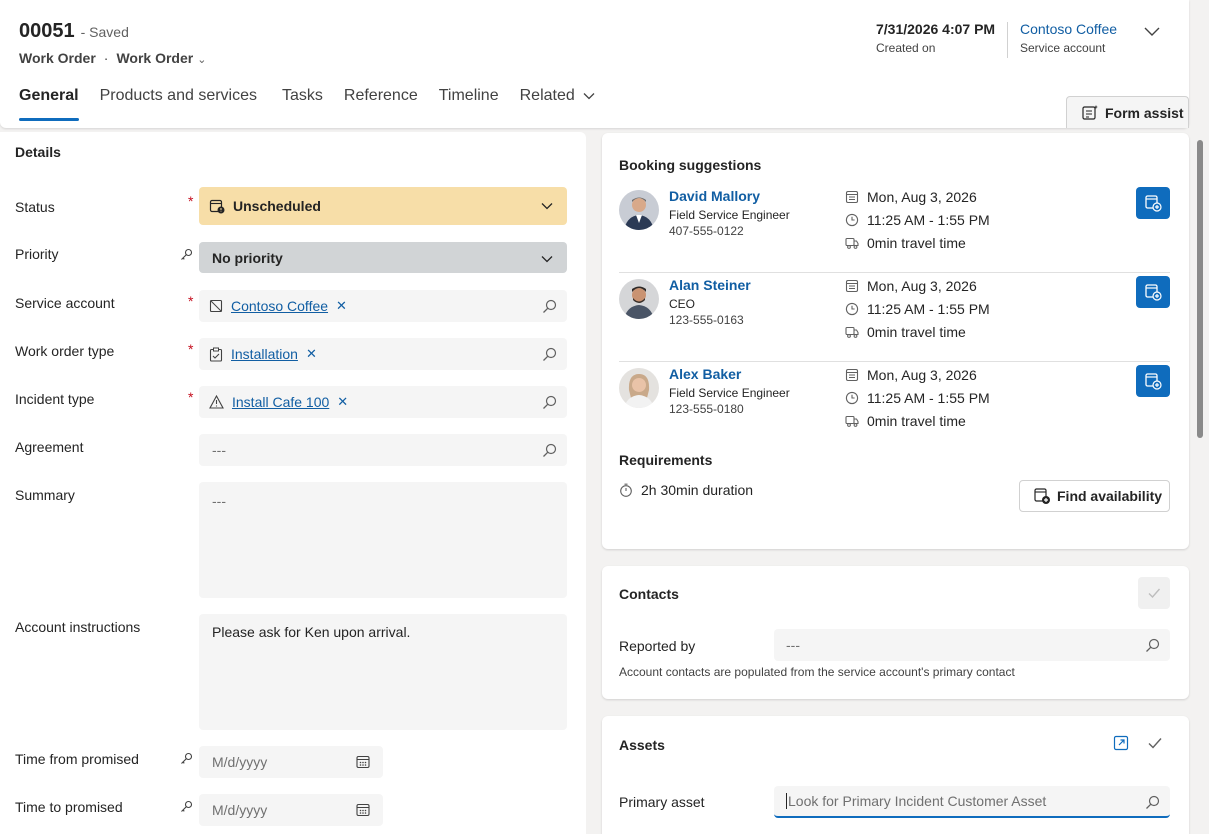  Describe the element at coordinates (202, 60) in the screenshot. I see `chevron-down-icon: ⌄` at that location.